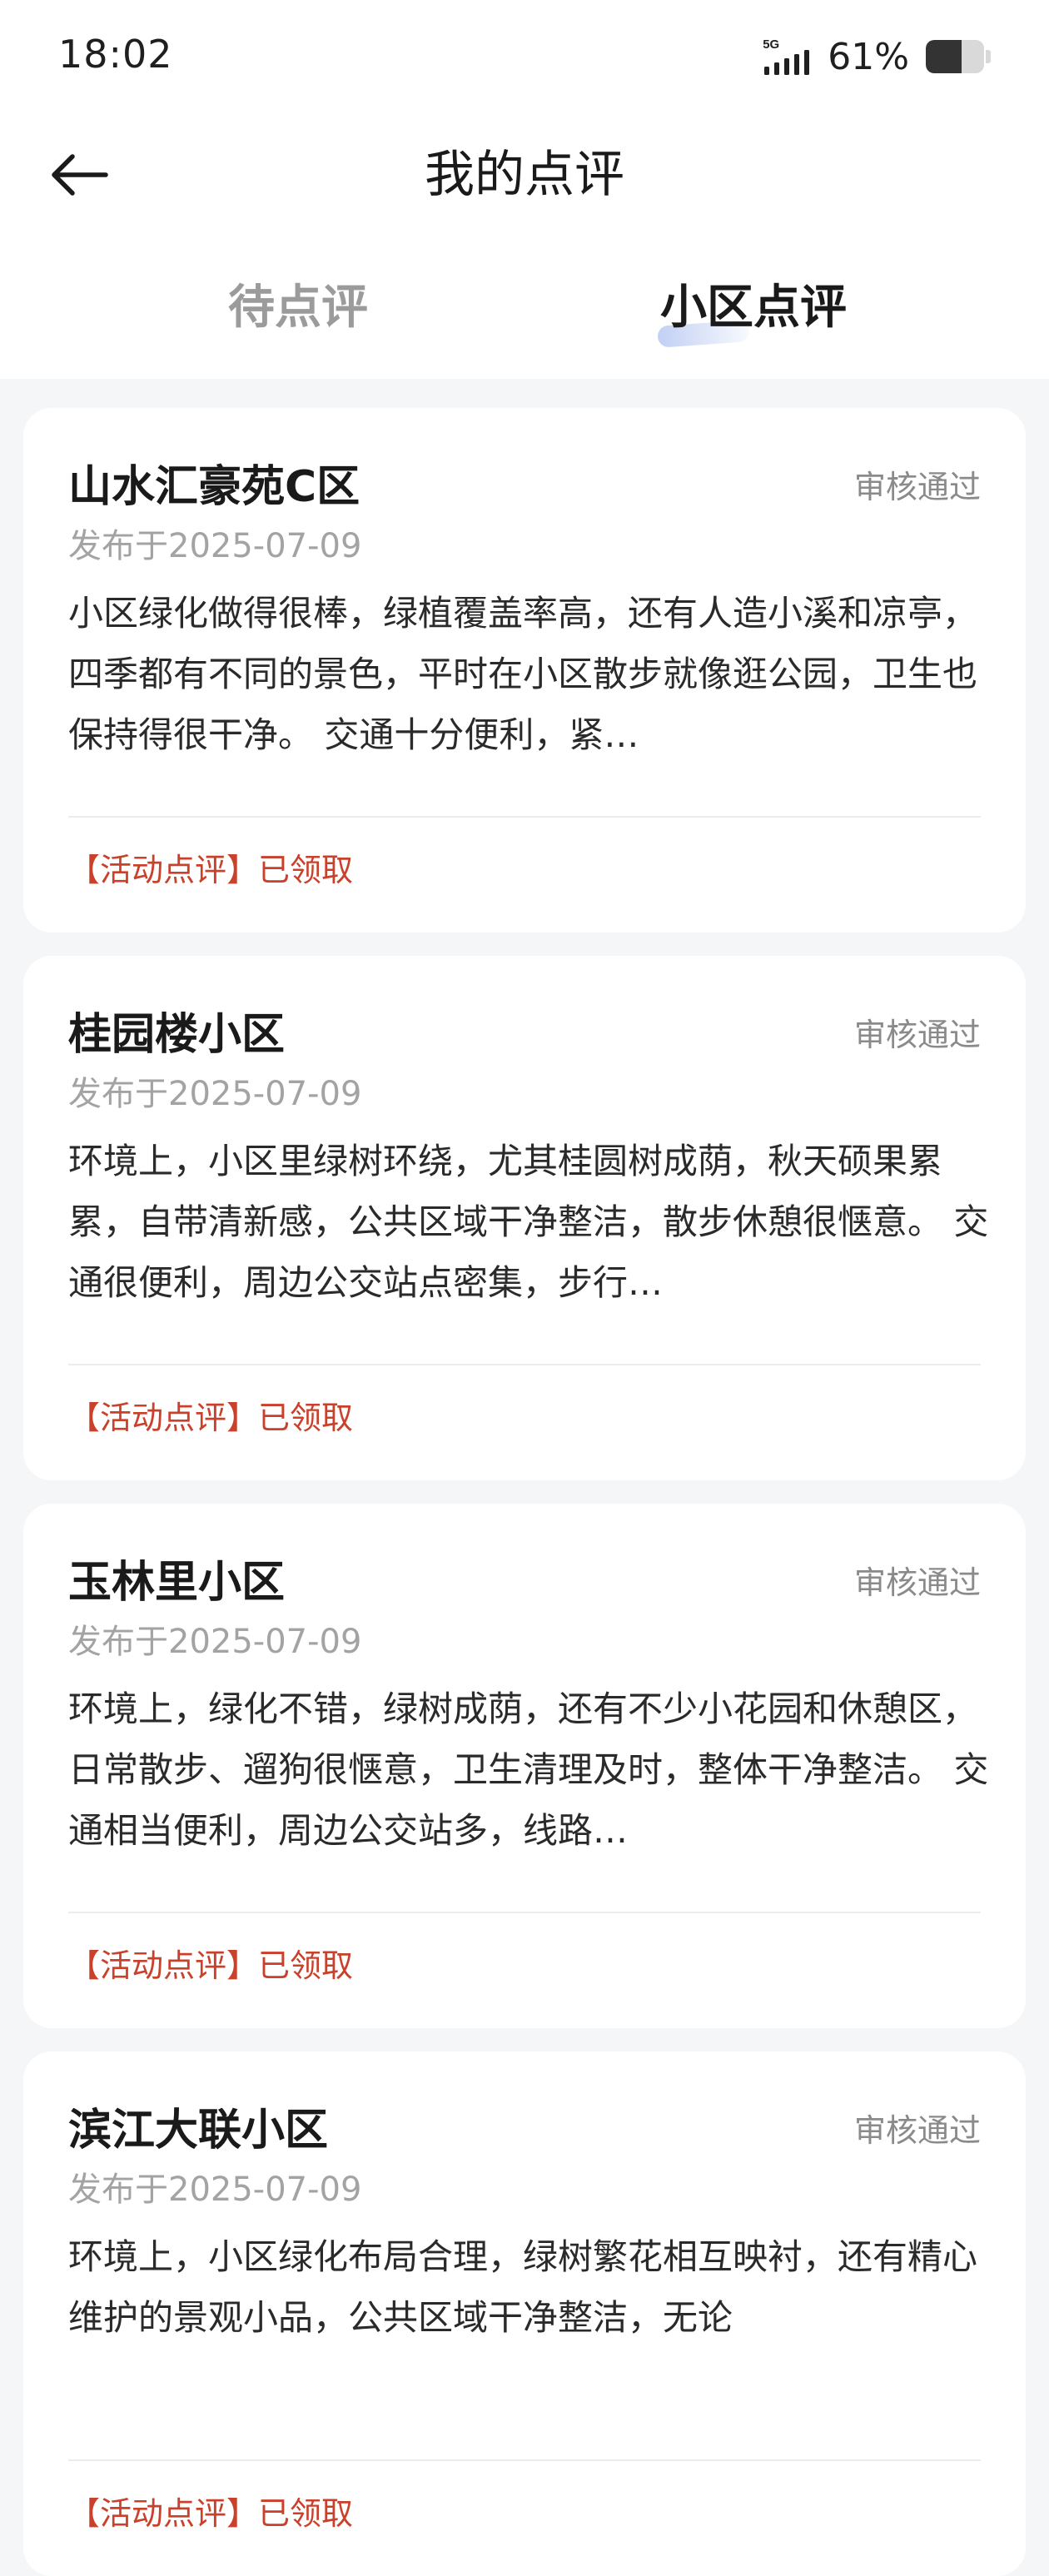  What do you see at coordinates (944, 56) in the screenshot?
I see `battery-fill` at bounding box center [944, 56].